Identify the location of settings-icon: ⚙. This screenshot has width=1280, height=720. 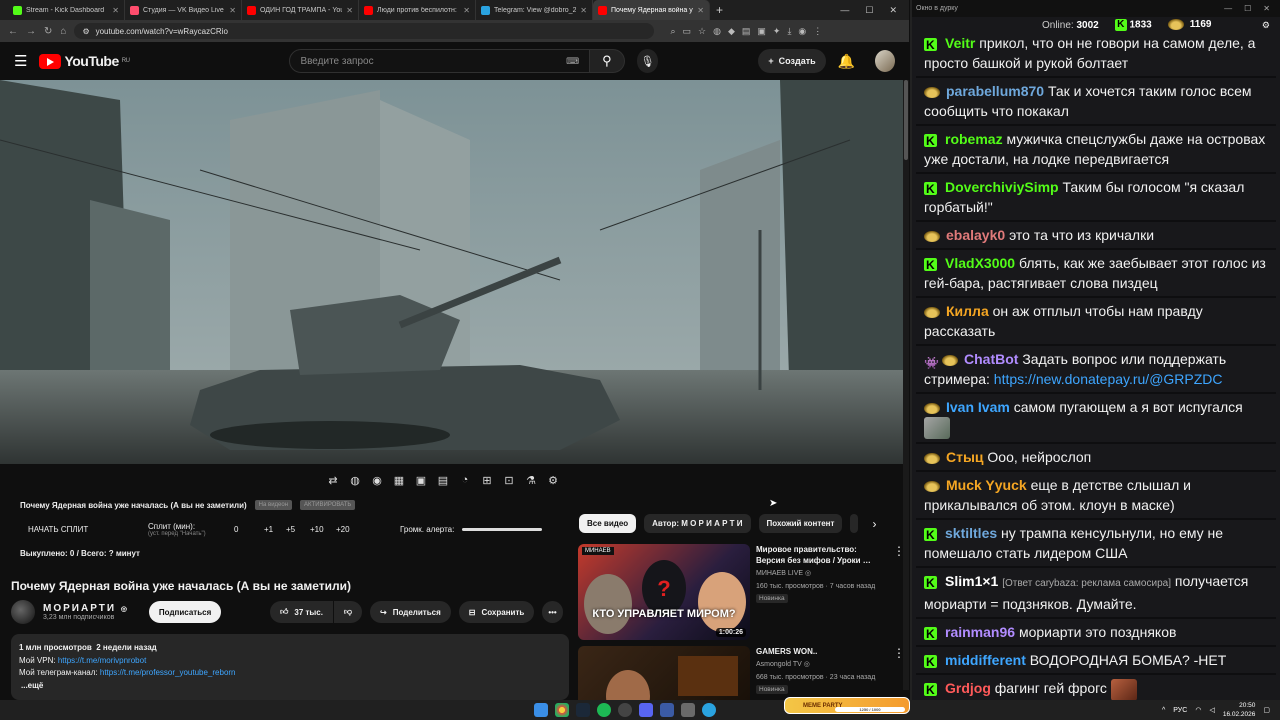
(1266, 25).